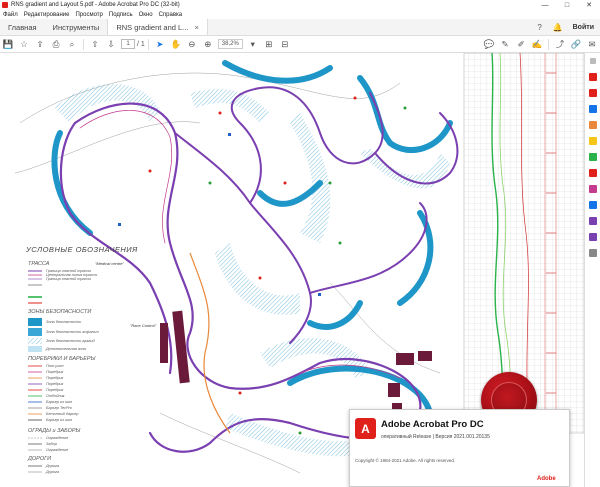 The height and width of the screenshot is (487, 600). Describe the element at coordinates (55, 396) in the screenshot. I see `legend-barrier-item: Отбойник` at that location.